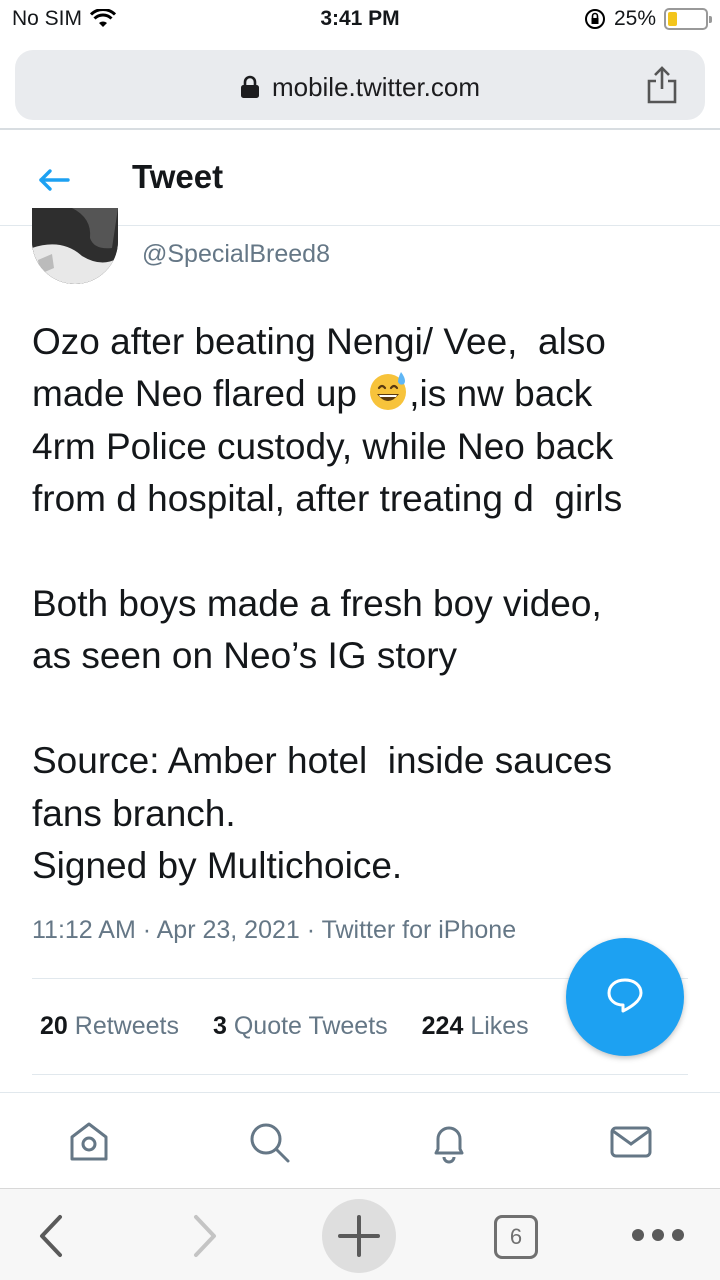 The width and height of the screenshot is (720, 1280). Describe the element at coordinates (360, 20) in the screenshot. I see `status-bar: No SIM 3:41 PM 25%` at that location.